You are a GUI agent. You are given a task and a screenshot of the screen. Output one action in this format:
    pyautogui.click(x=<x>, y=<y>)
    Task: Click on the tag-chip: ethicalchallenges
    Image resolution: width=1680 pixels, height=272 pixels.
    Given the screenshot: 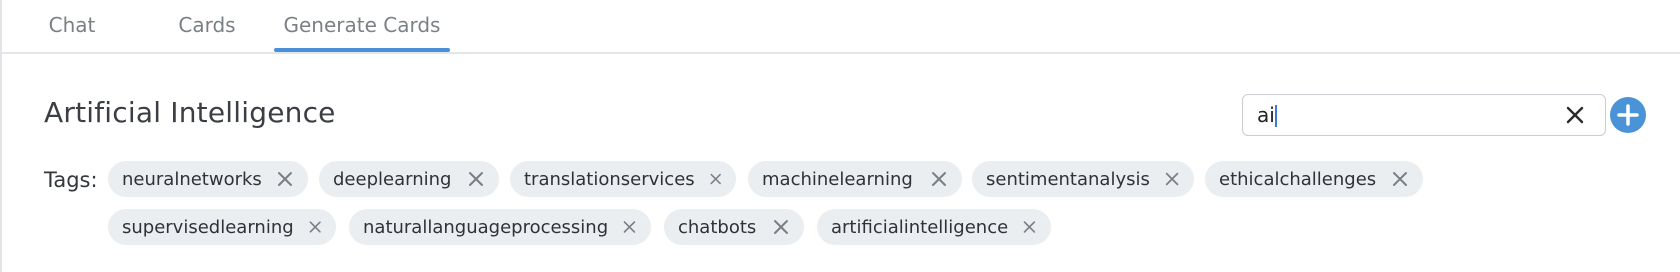 What is the action you would take?
    pyautogui.click(x=1314, y=179)
    